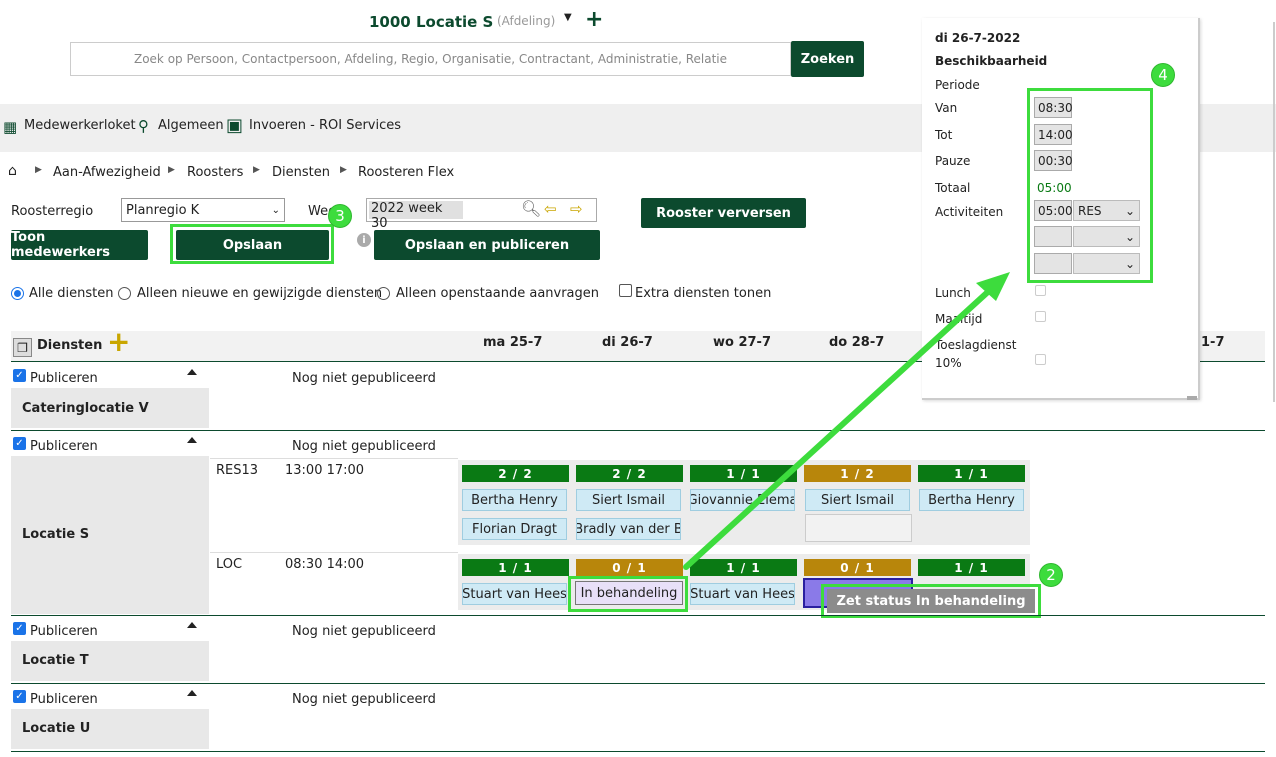 This screenshot has height=757, width=1276. I want to click on annotation-arrow, so click(846, 421).